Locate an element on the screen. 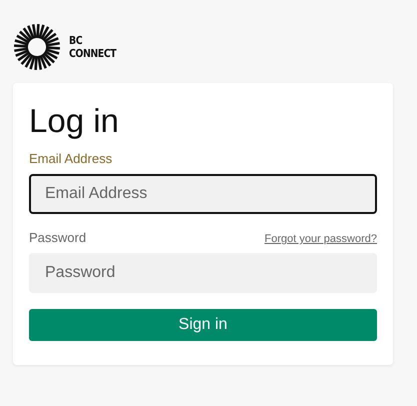  field-label: Email Address is located at coordinates (70, 158).